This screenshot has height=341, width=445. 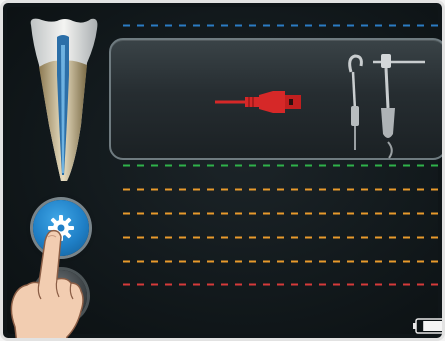 What do you see at coordinates (399, 106) in the screenshot?
I see `probe-holder-icon` at bounding box center [399, 106].